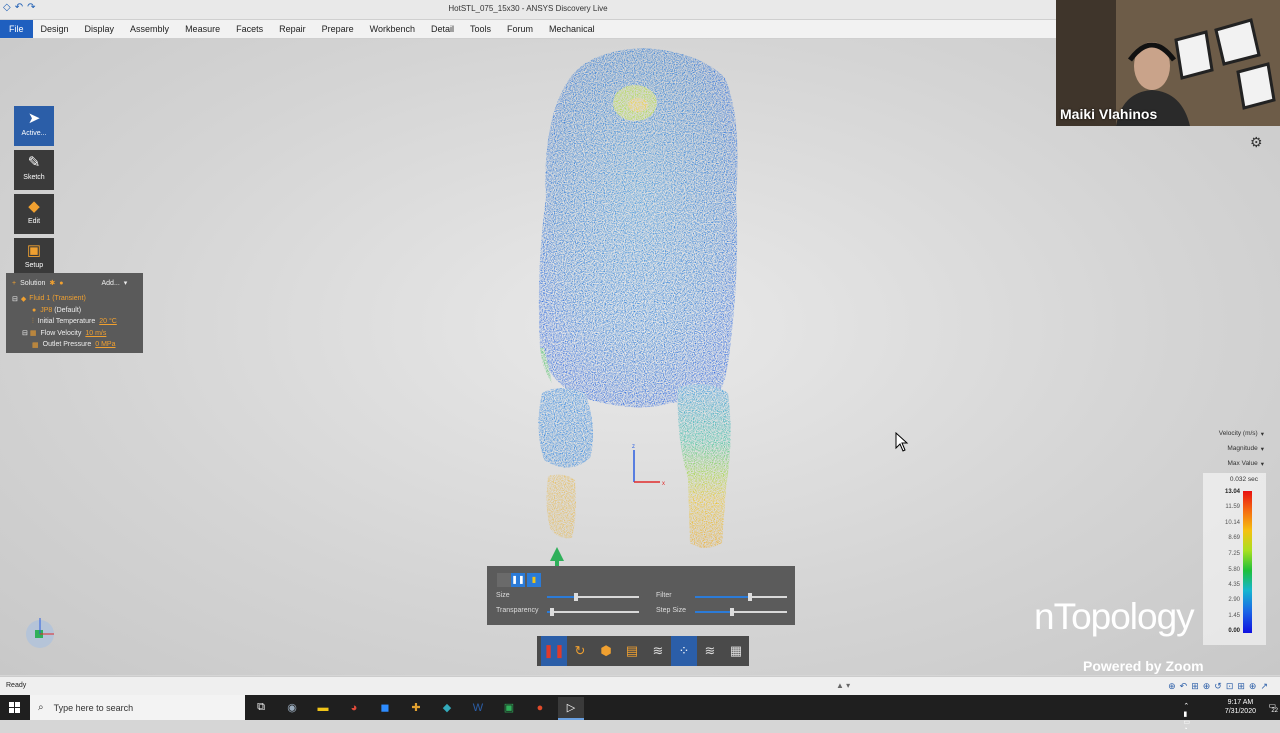  What do you see at coordinates (1186, 717) in the screenshot?
I see `tray-icons: ⌃ ▮ ▭ ◔` at bounding box center [1186, 717].